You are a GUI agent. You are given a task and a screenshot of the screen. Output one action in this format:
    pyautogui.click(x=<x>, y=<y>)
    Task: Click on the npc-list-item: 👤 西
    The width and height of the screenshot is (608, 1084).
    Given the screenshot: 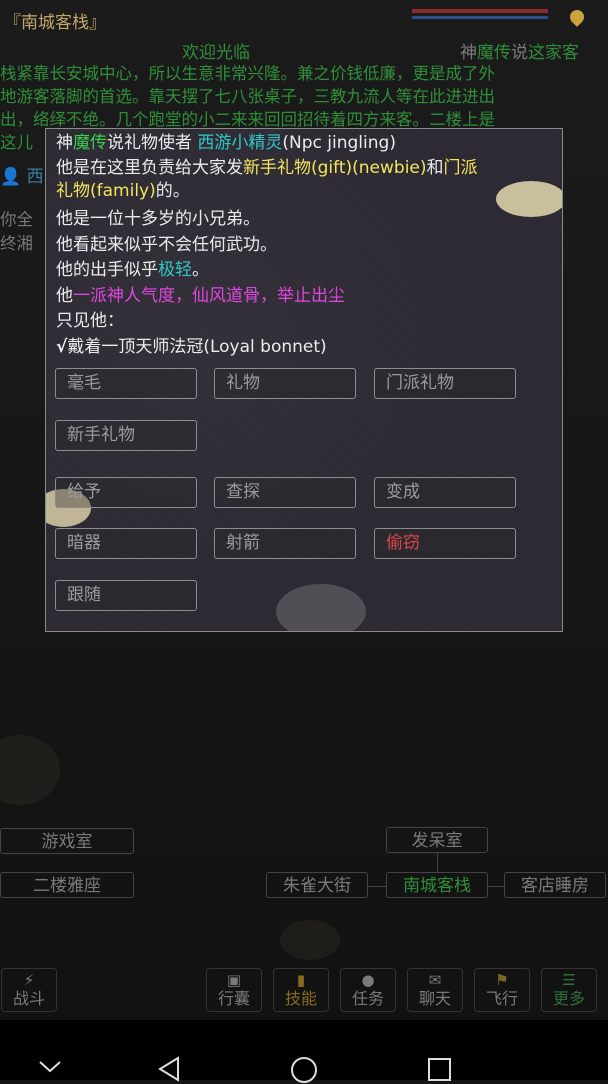 What is the action you would take?
    pyautogui.click(x=22, y=174)
    